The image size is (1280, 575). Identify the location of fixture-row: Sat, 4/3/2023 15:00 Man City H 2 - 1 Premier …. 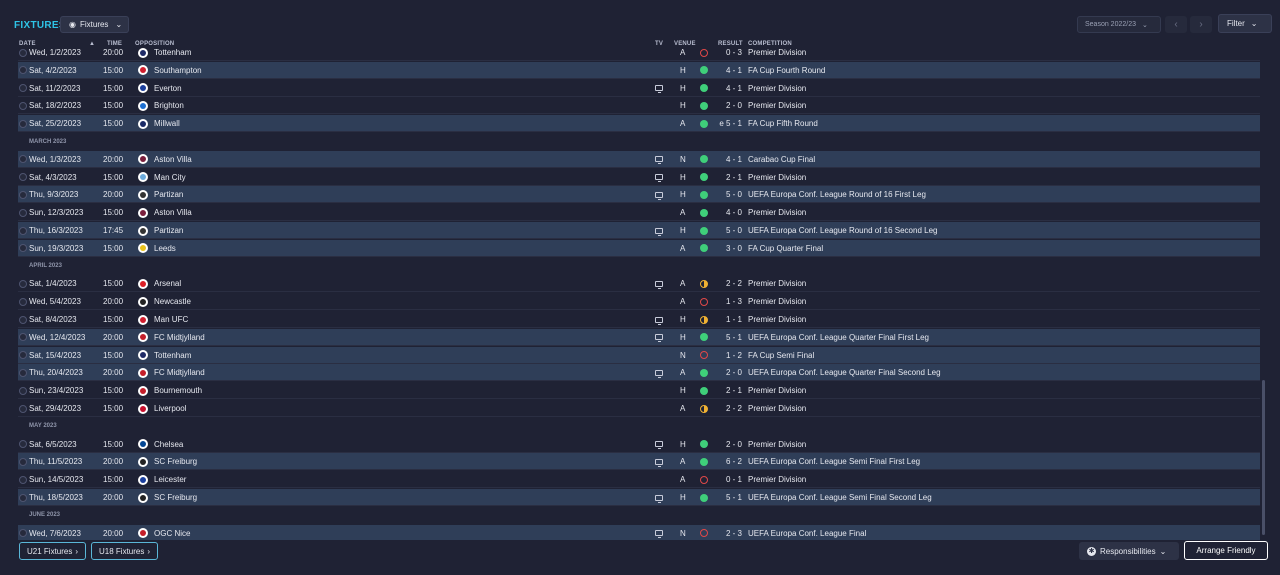
(639, 177).